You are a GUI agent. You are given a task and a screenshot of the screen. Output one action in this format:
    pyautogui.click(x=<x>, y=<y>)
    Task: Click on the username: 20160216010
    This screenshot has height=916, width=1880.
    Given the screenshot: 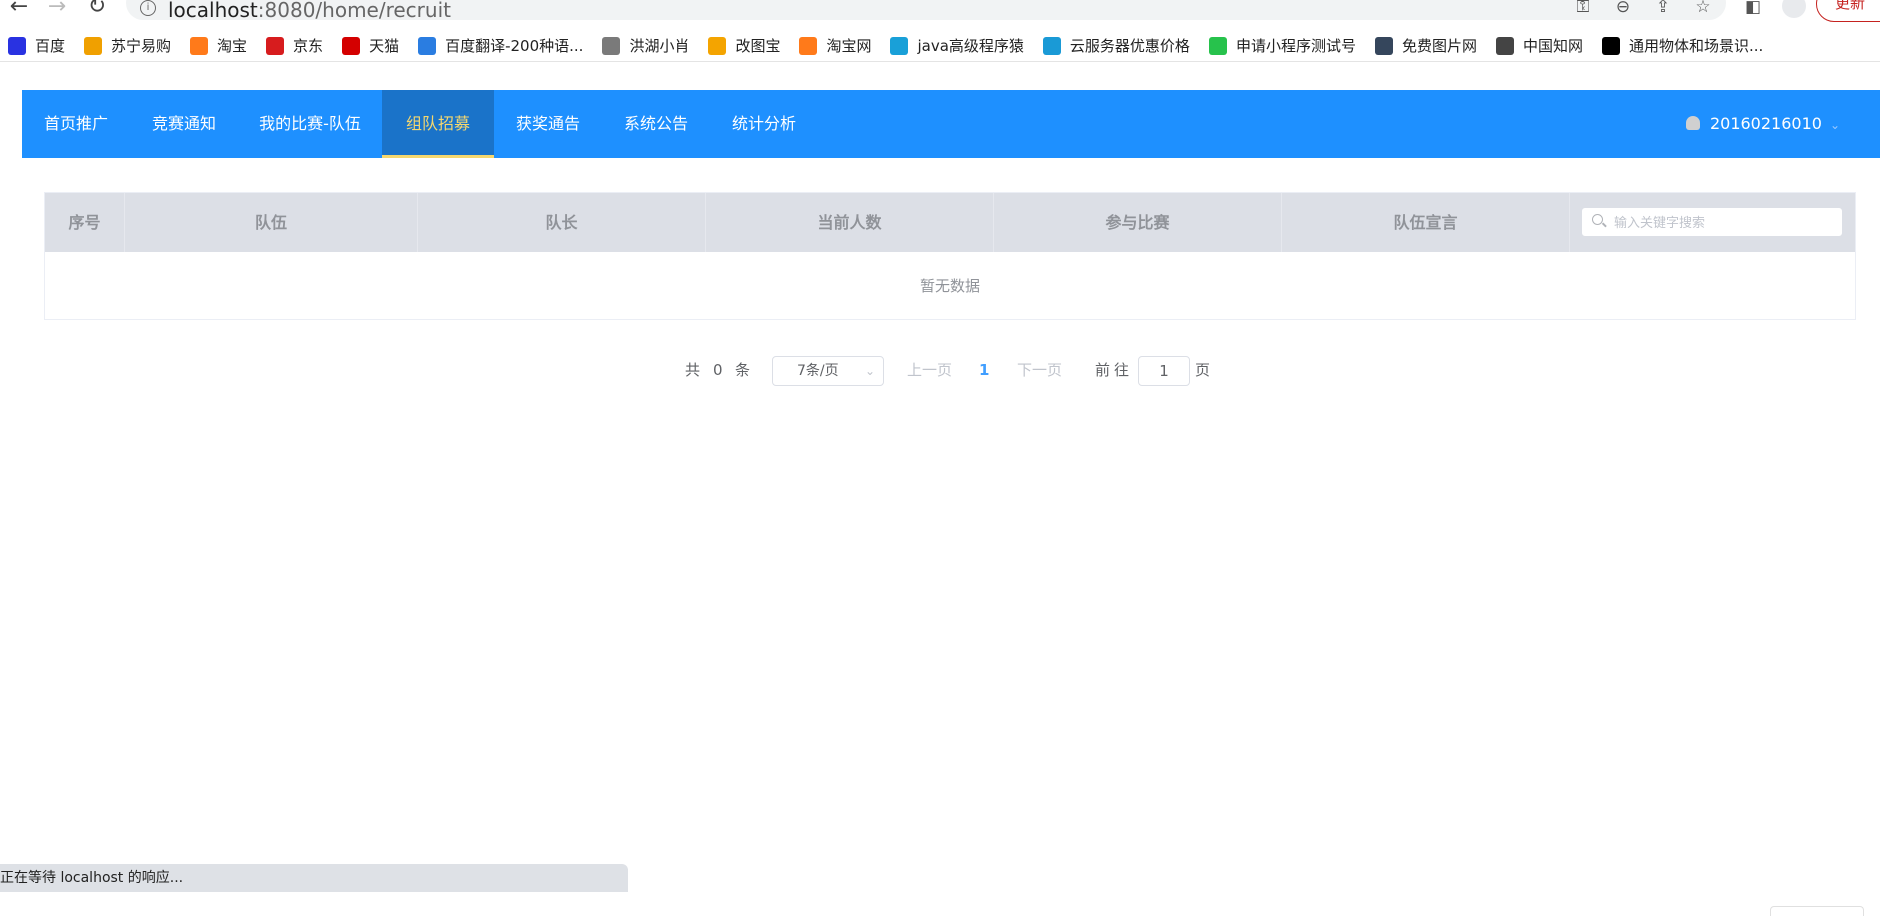 What is the action you would take?
    pyautogui.click(x=1765, y=123)
    